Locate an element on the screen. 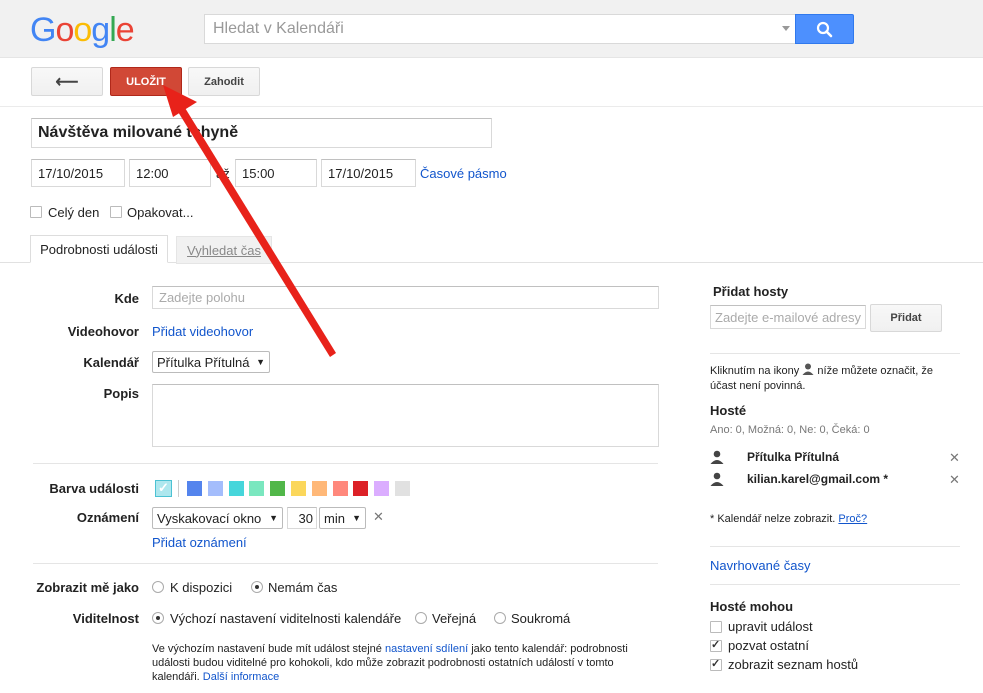 The width and height of the screenshot is (983, 693). perm-see-list-checkbox is located at coordinates (716, 664).